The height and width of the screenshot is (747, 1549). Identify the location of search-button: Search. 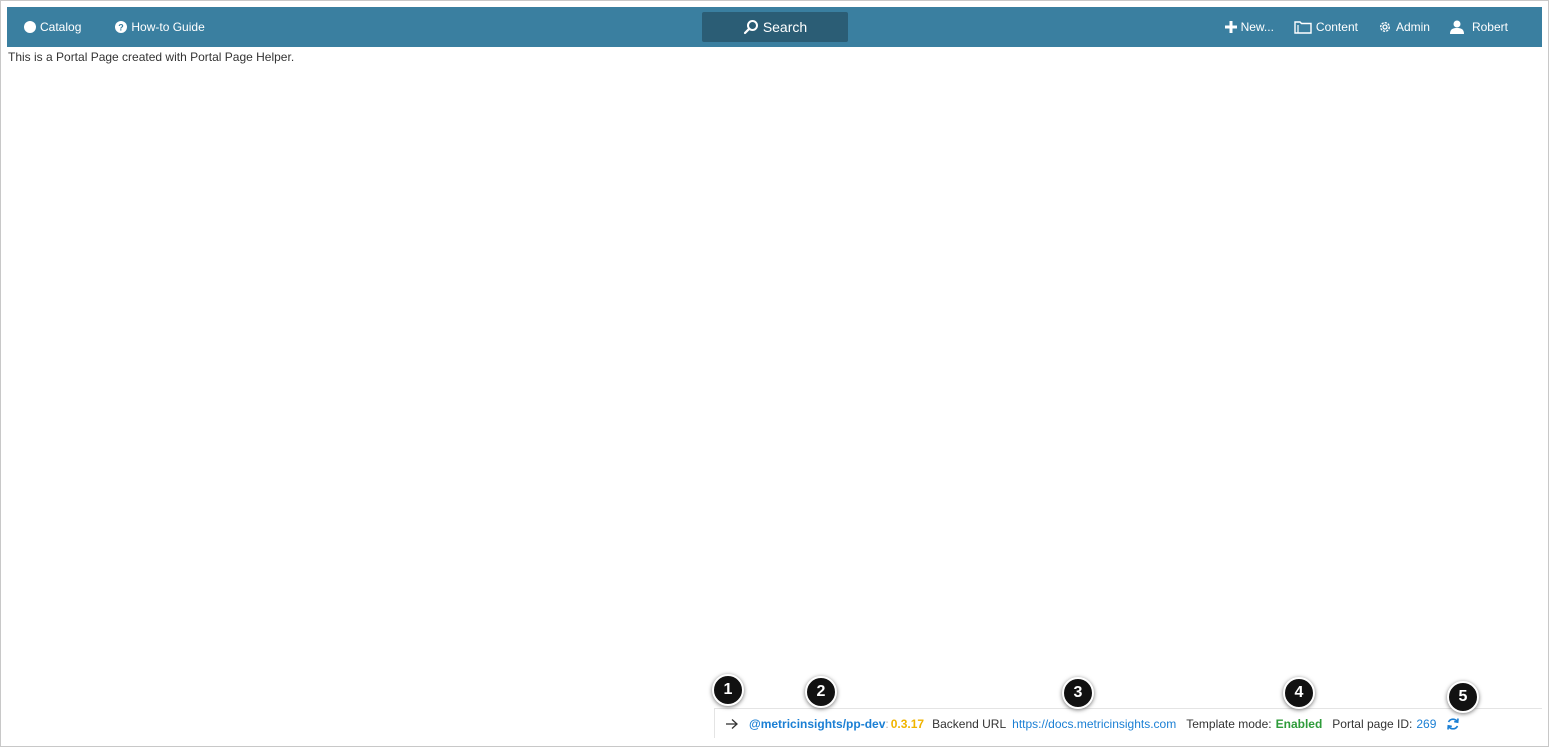
(775, 27).